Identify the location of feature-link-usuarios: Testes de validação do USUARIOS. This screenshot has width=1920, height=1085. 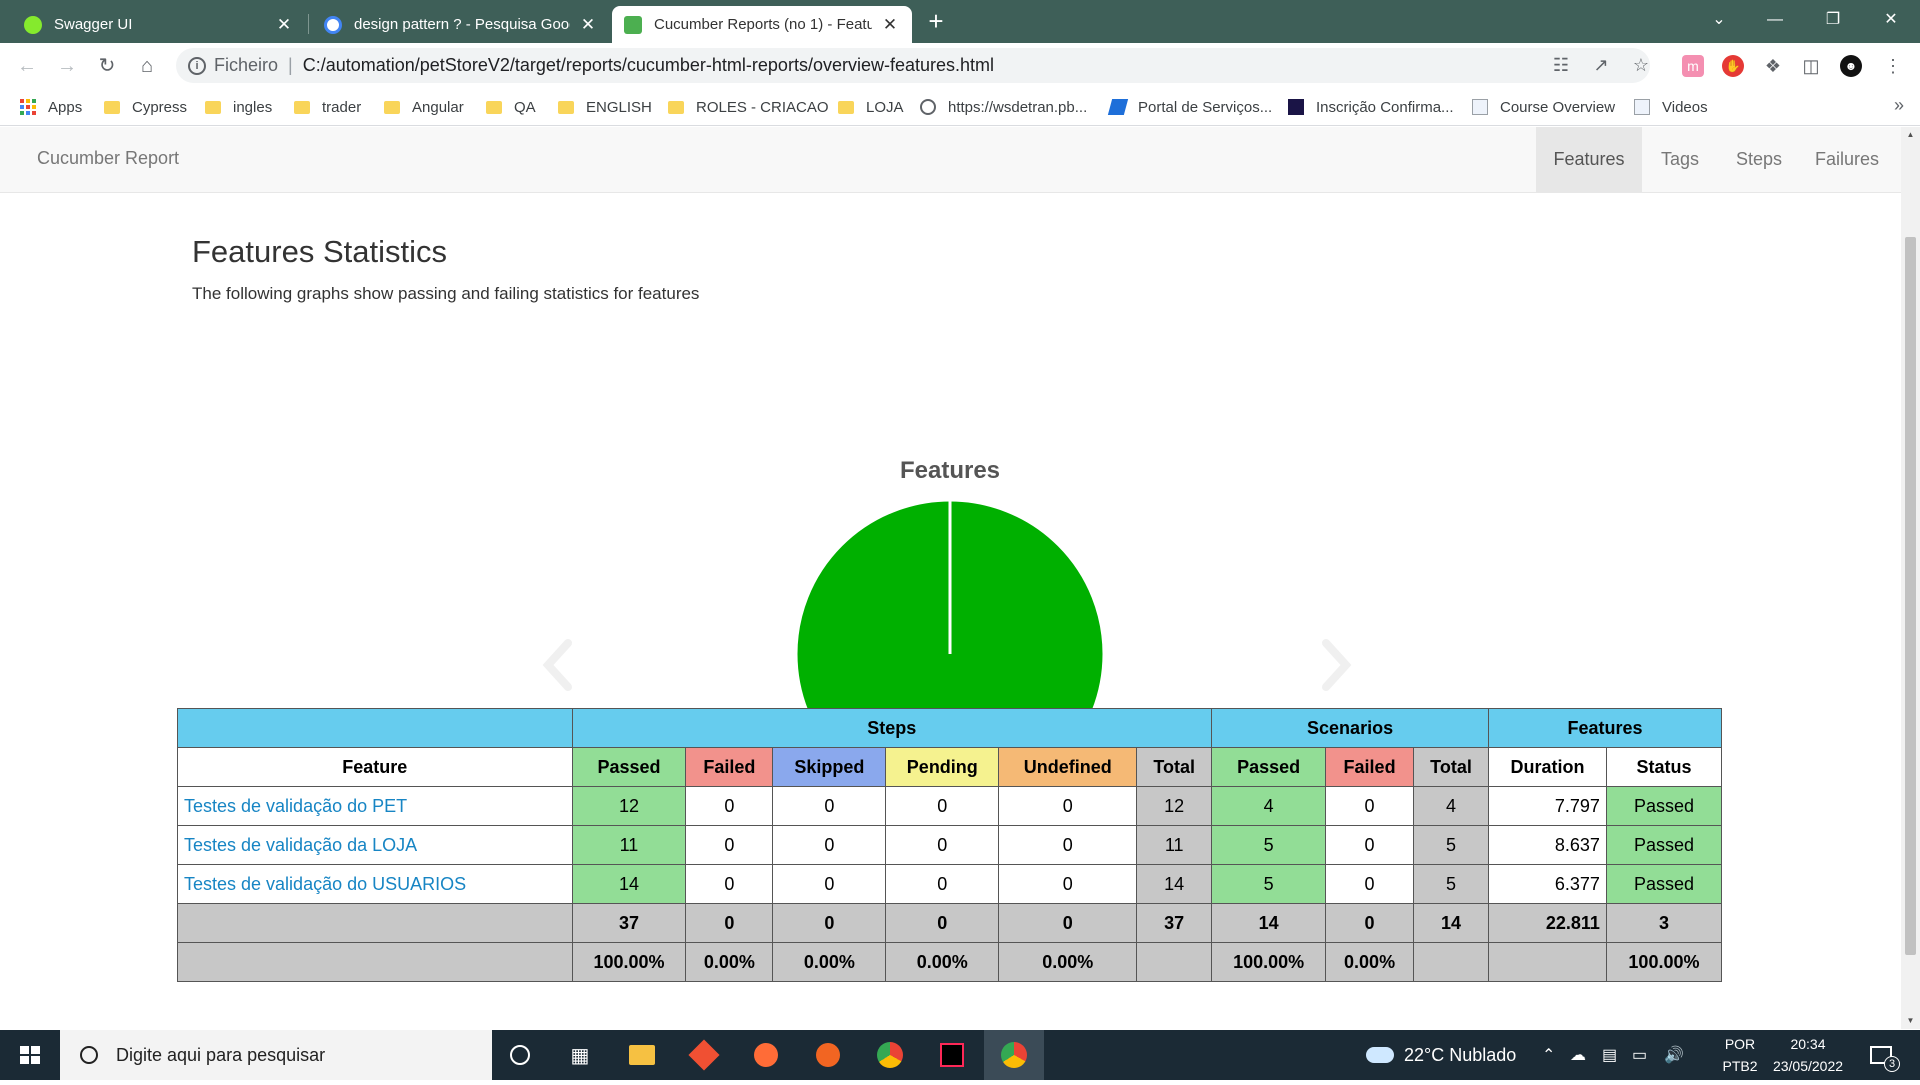
(325, 884).